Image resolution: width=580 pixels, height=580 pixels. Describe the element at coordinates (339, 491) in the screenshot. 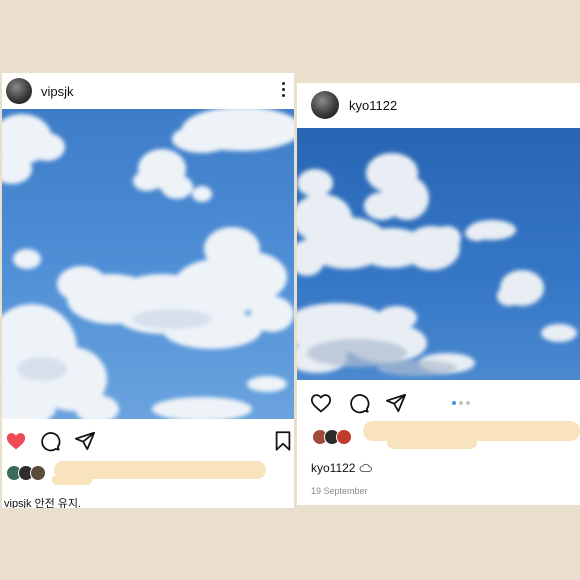

I see `post-date: 19 September` at that location.